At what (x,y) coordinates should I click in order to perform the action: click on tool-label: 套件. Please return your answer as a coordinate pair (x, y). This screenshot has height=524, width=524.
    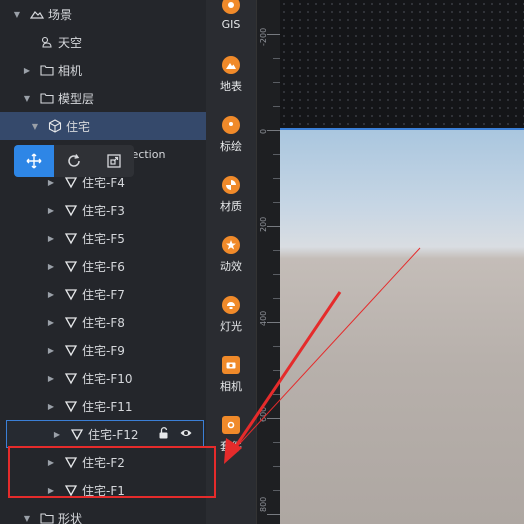
    Looking at the image, I should click on (231, 446).